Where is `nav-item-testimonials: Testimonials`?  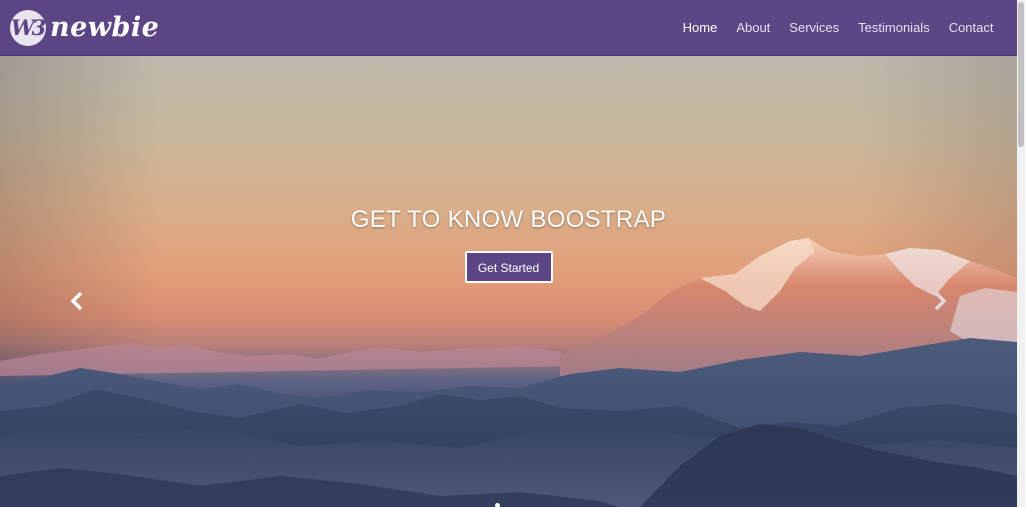
nav-item-testimonials: Testimonials is located at coordinates (894, 27).